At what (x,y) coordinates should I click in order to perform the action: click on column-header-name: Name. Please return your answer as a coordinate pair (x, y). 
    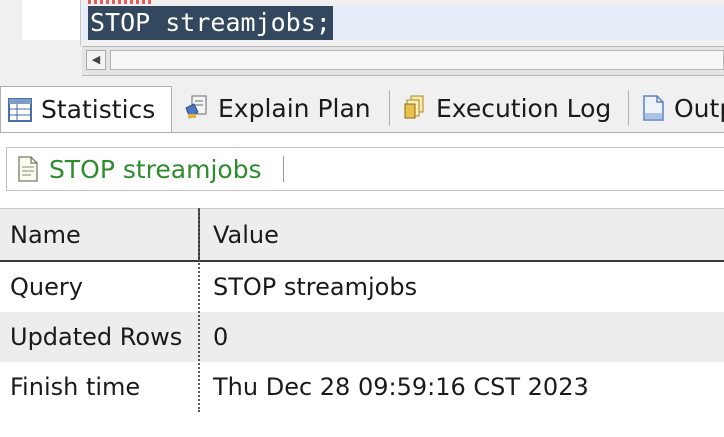
    Looking at the image, I should click on (45, 235).